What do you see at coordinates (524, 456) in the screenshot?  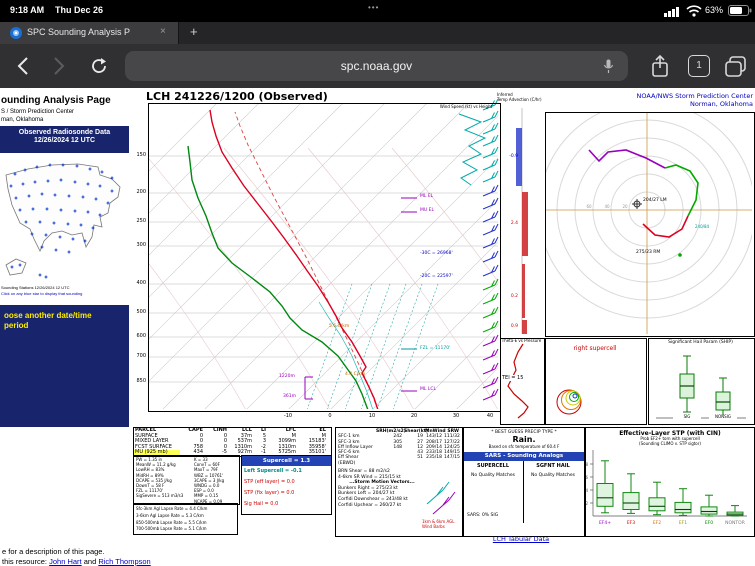 I see `sars-title: SARS - Sounding Analogs` at bounding box center [524, 456].